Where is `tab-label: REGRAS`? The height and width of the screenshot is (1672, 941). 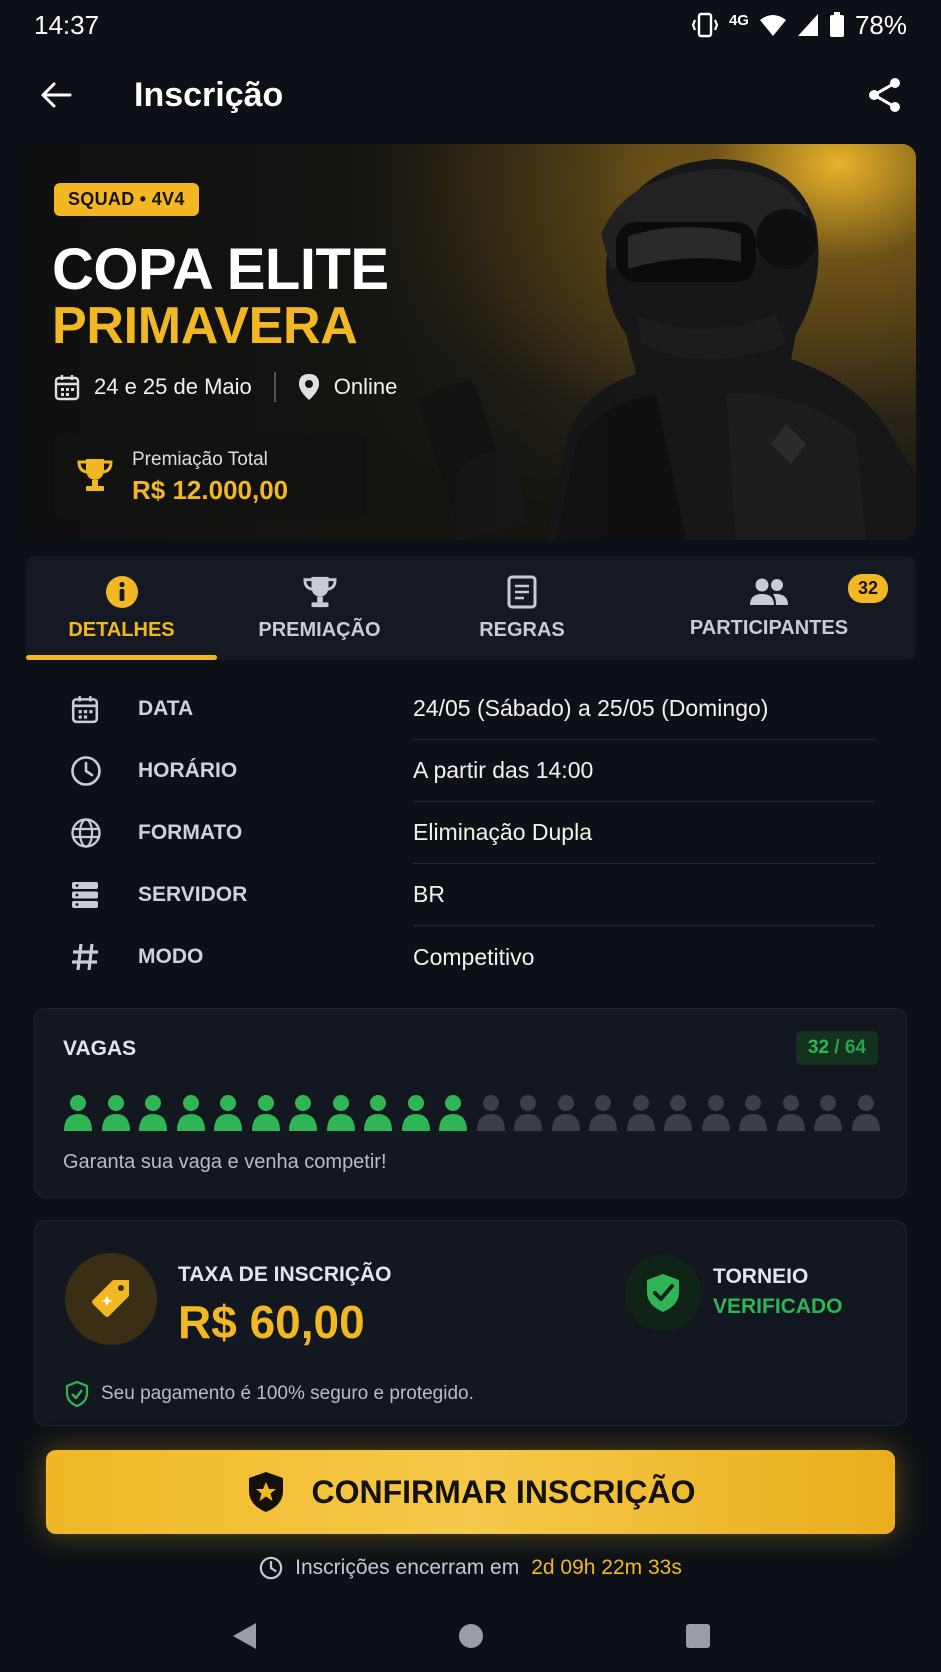
tab-label: REGRAS is located at coordinates (522, 629).